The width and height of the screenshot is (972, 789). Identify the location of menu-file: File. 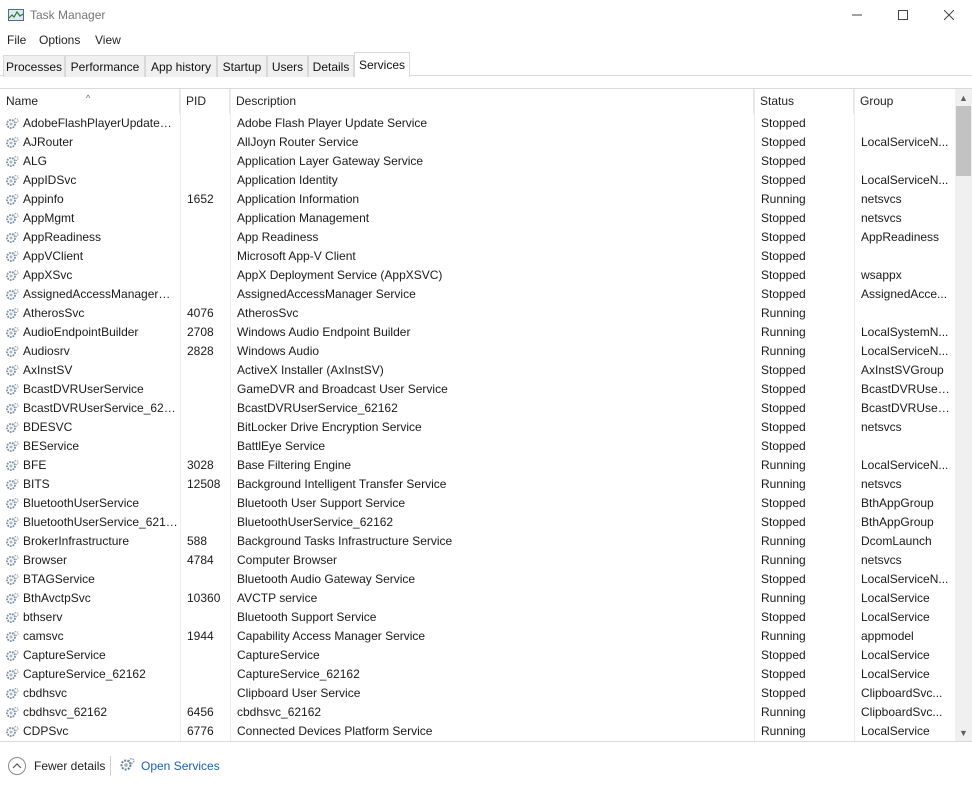
(16, 40).